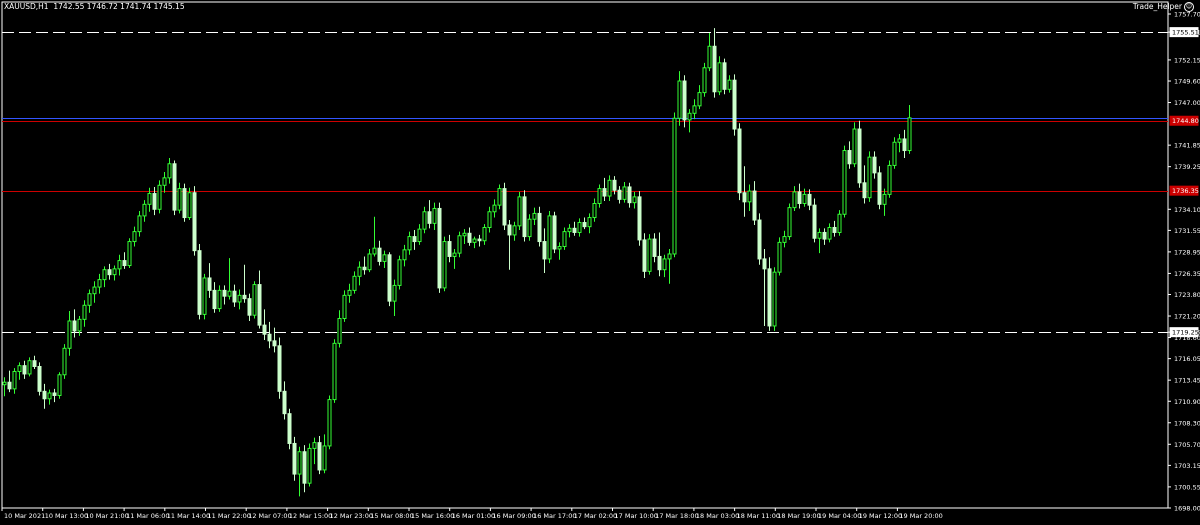 The image size is (1200, 525). Describe the element at coordinates (554, 516) in the screenshot. I see `x-tick-label: 16 Mar 17:00` at that location.